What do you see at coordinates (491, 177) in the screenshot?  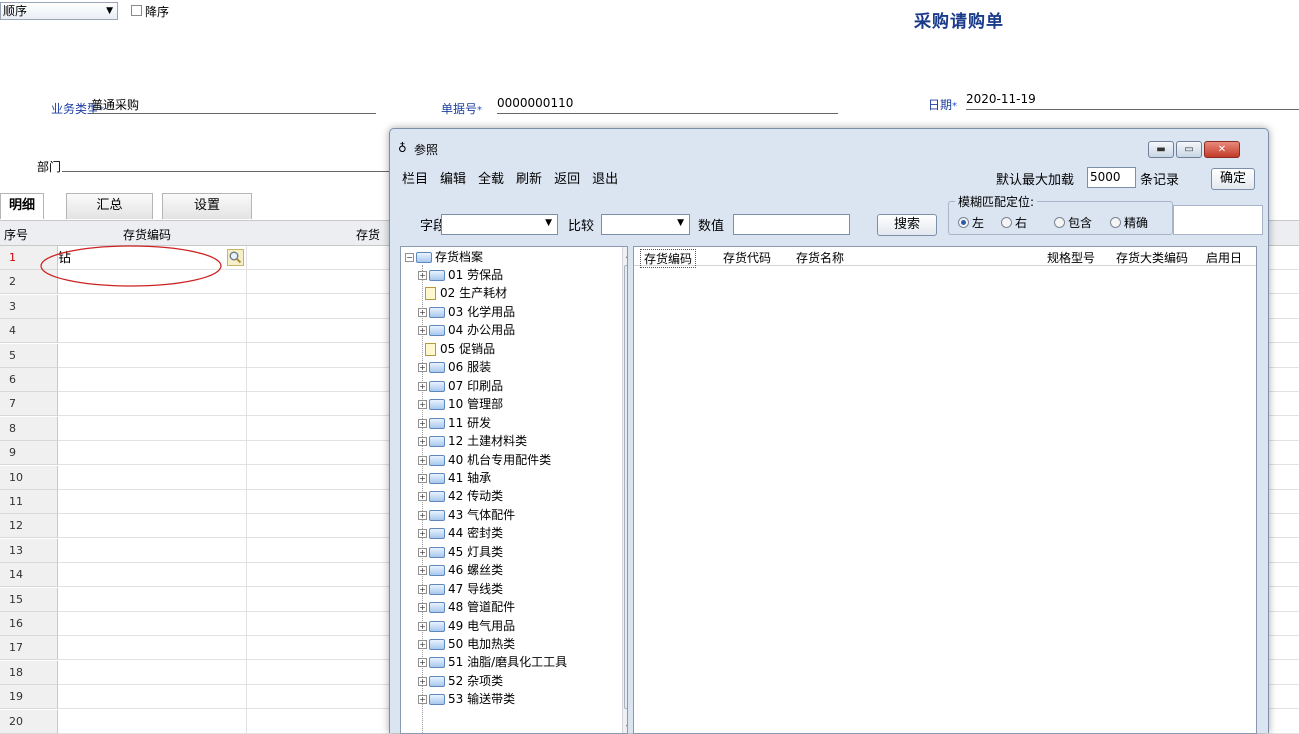 I see `menu-load-all: 全载` at bounding box center [491, 177].